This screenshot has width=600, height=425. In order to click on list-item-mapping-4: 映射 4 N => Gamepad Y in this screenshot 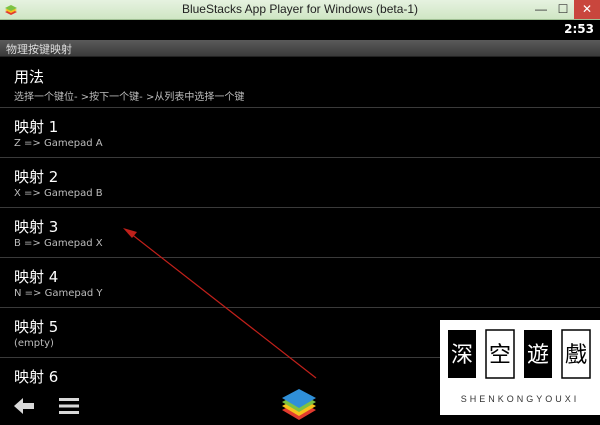, I will do `click(300, 283)`.